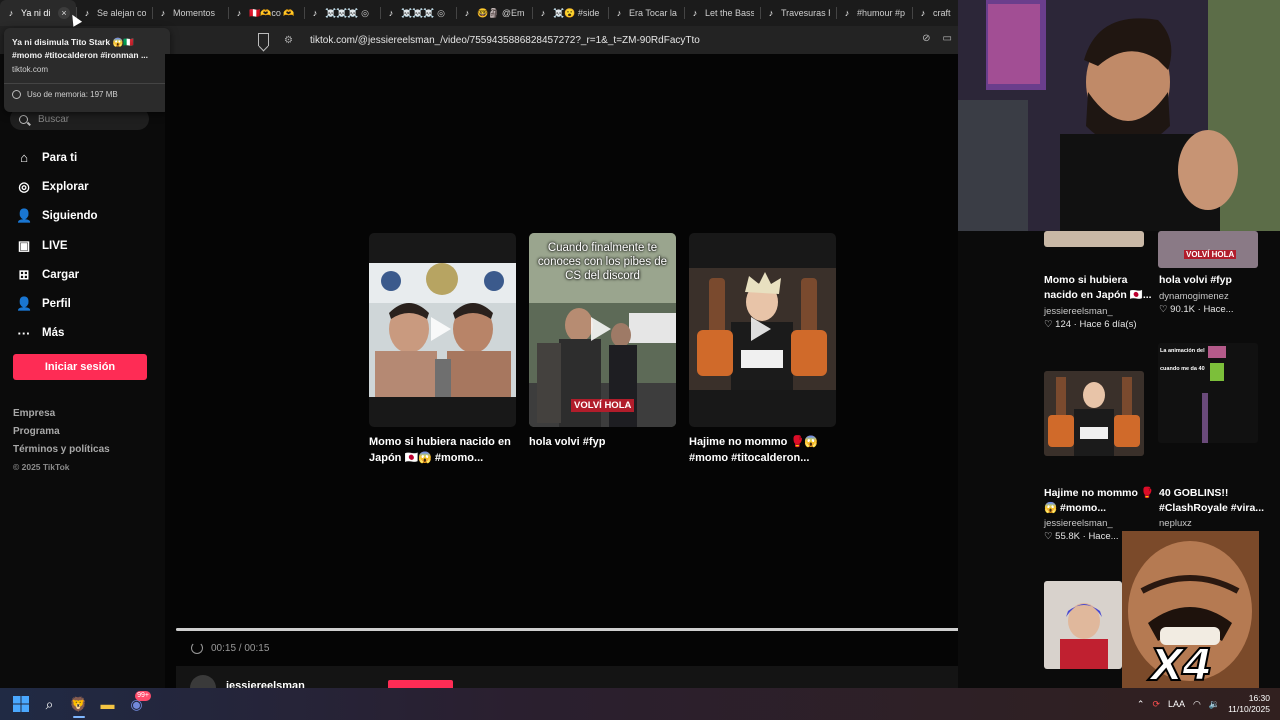 The height and width of the screenshot is (720, 1280). I want to click on replay-icon, so click(197, 648).